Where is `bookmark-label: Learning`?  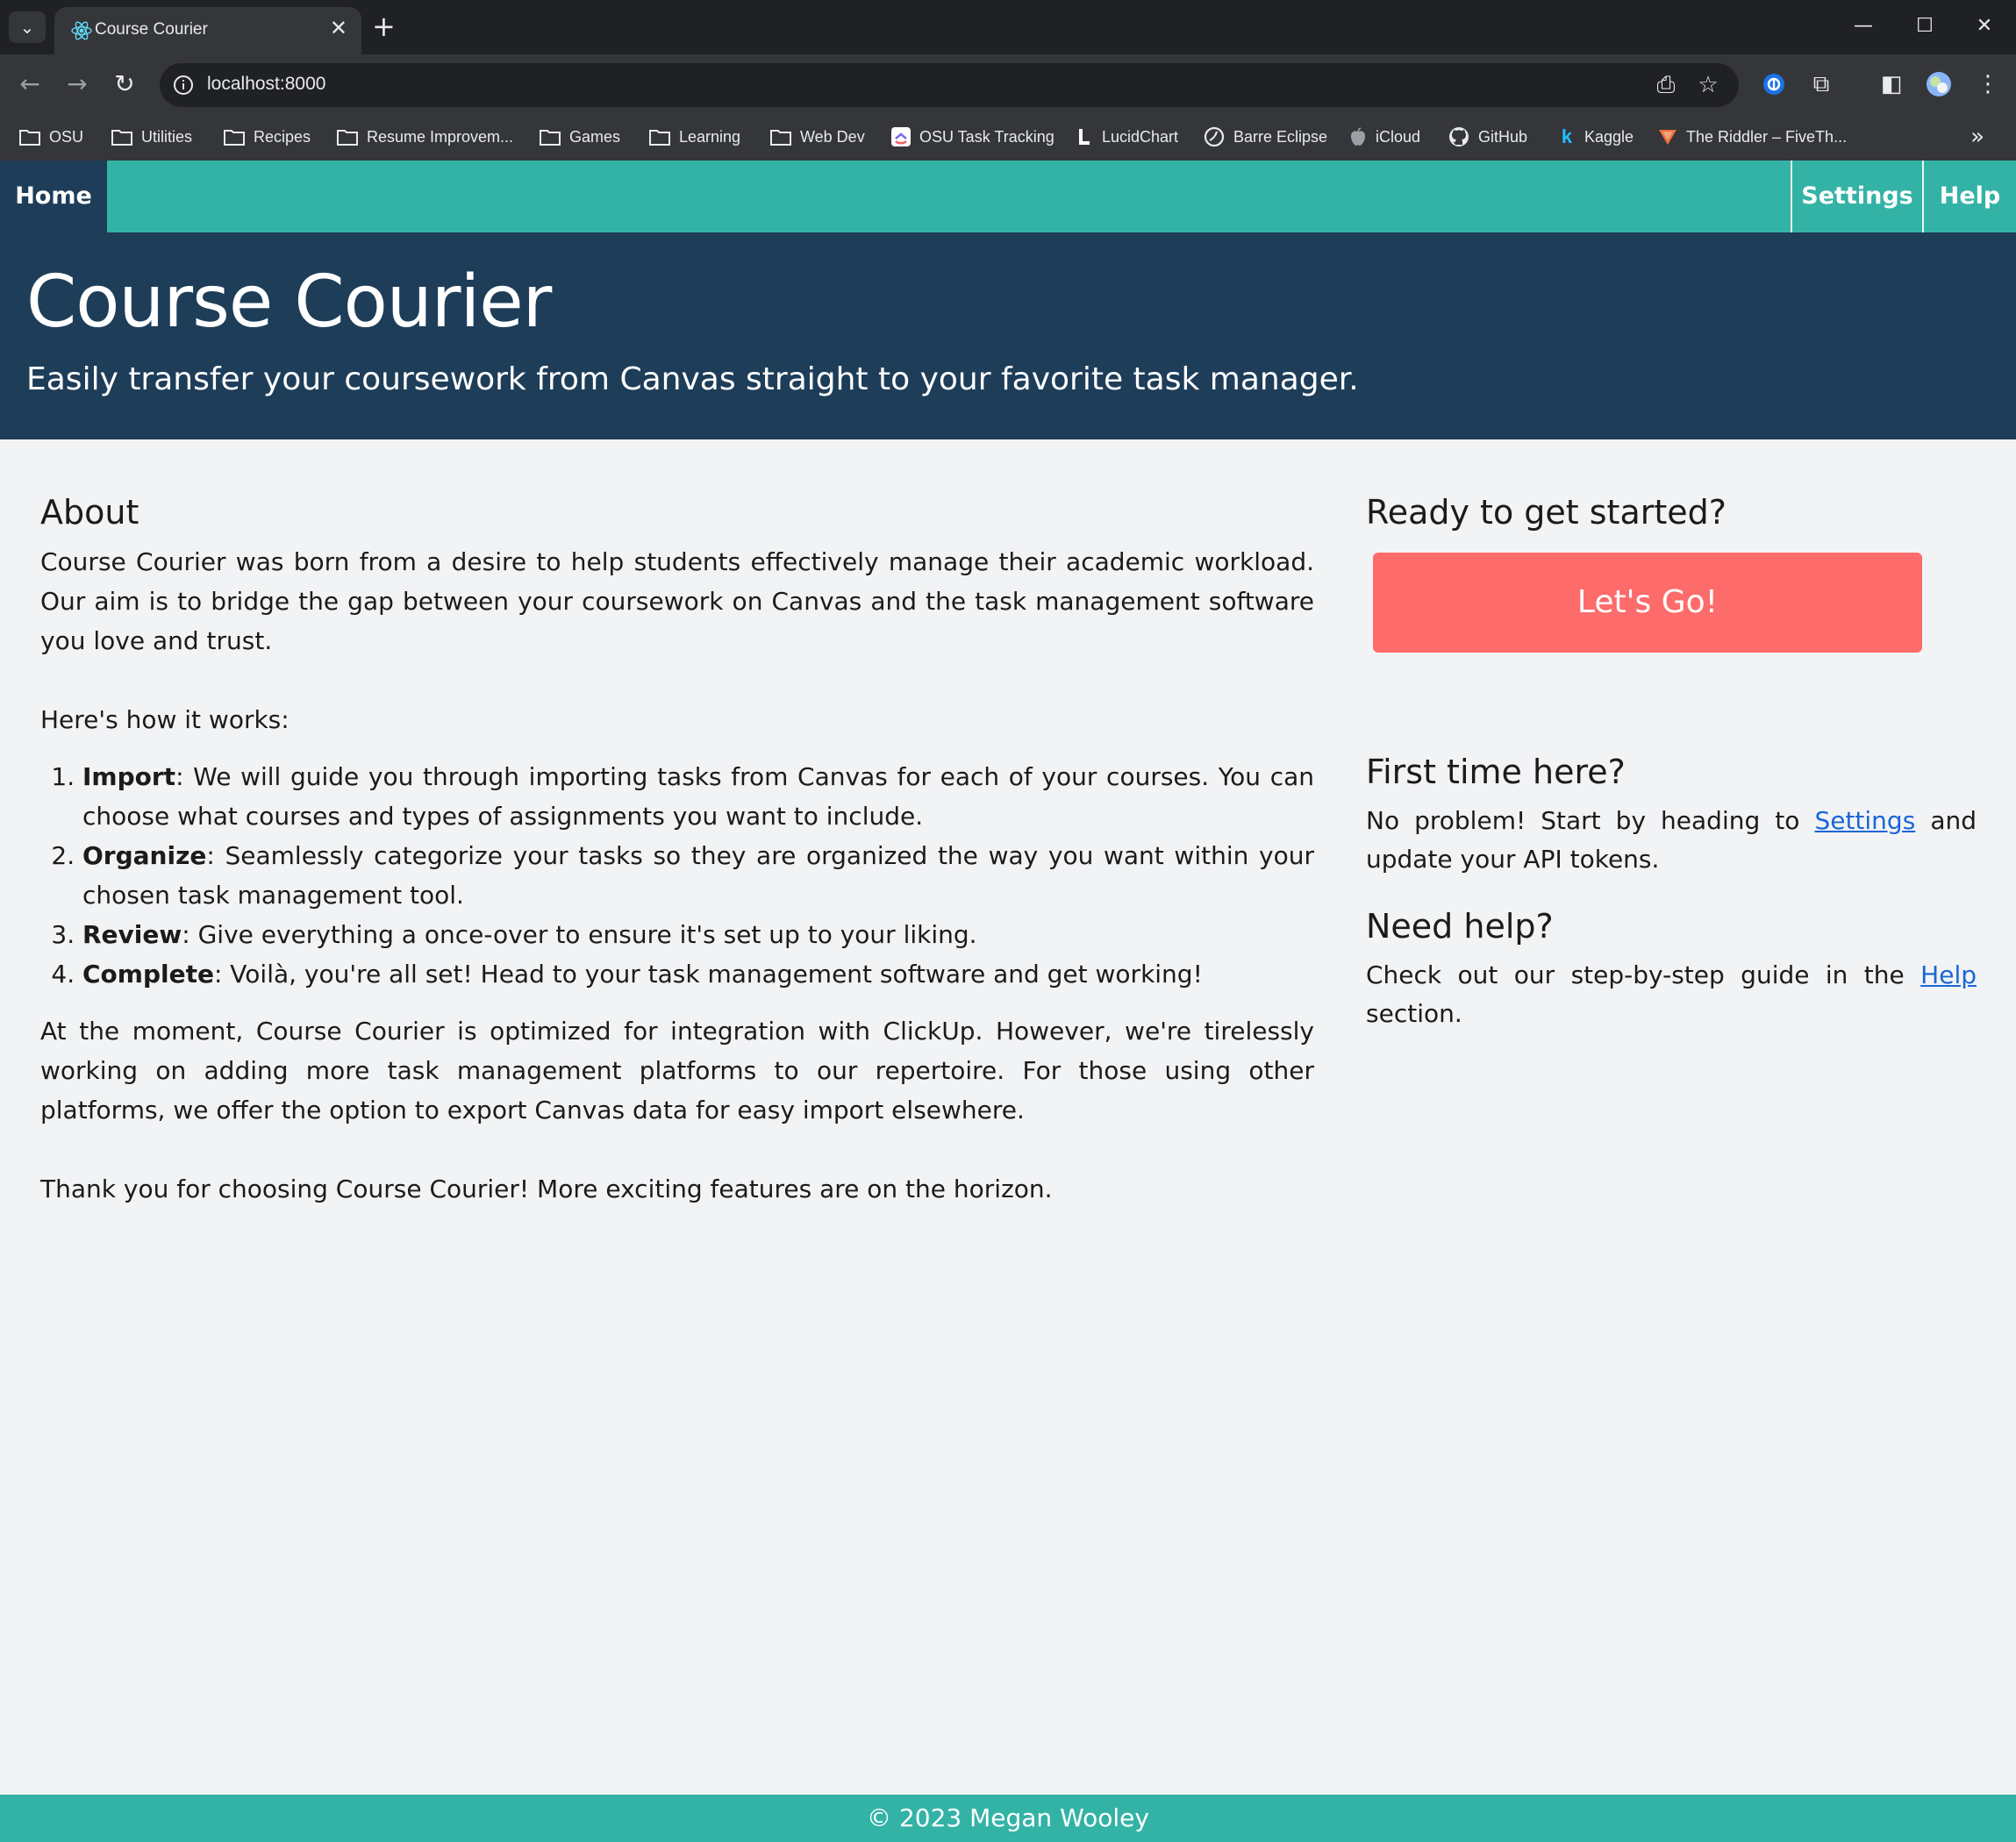 bookmark-label: Learning is located at coordinates (710, 136).